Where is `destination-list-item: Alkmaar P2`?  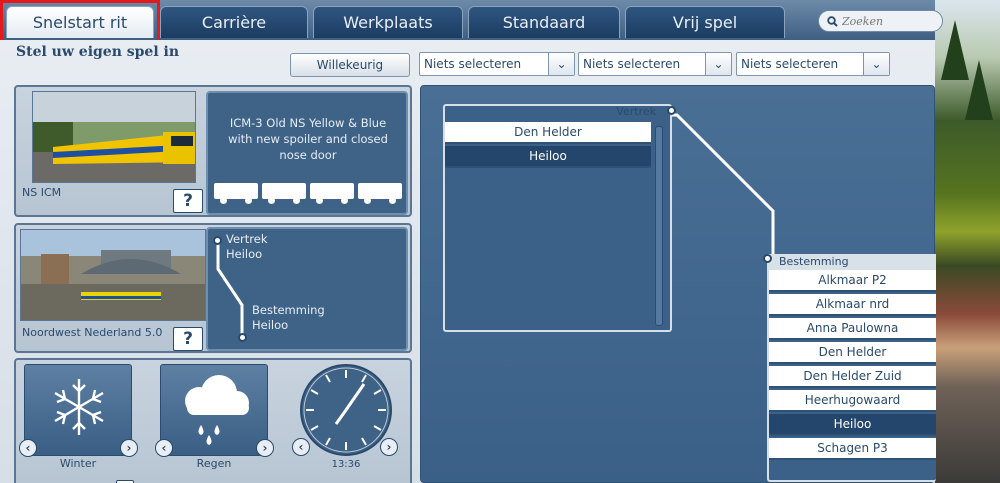
destination-list-item: Alkmaar P2 is located at coordinates (852, 281).